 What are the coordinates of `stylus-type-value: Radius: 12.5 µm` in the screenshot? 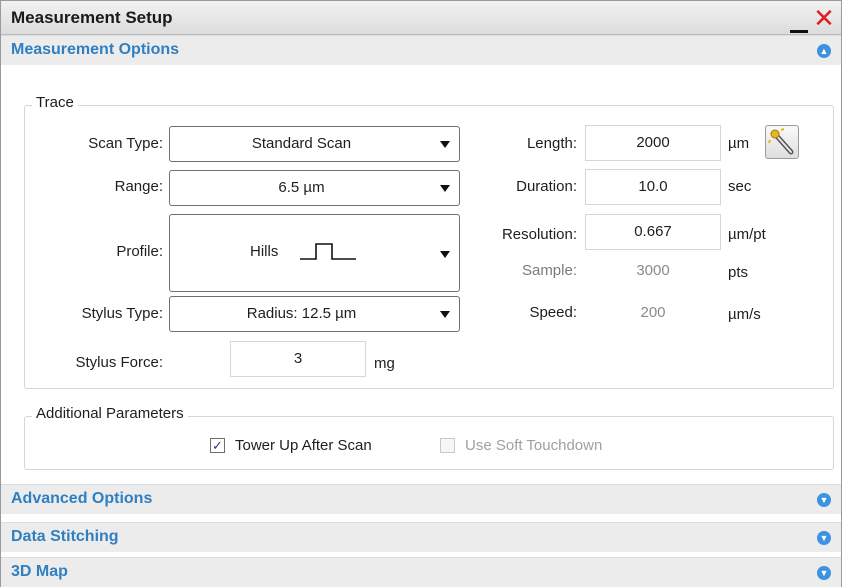 It's located at (301, 313).